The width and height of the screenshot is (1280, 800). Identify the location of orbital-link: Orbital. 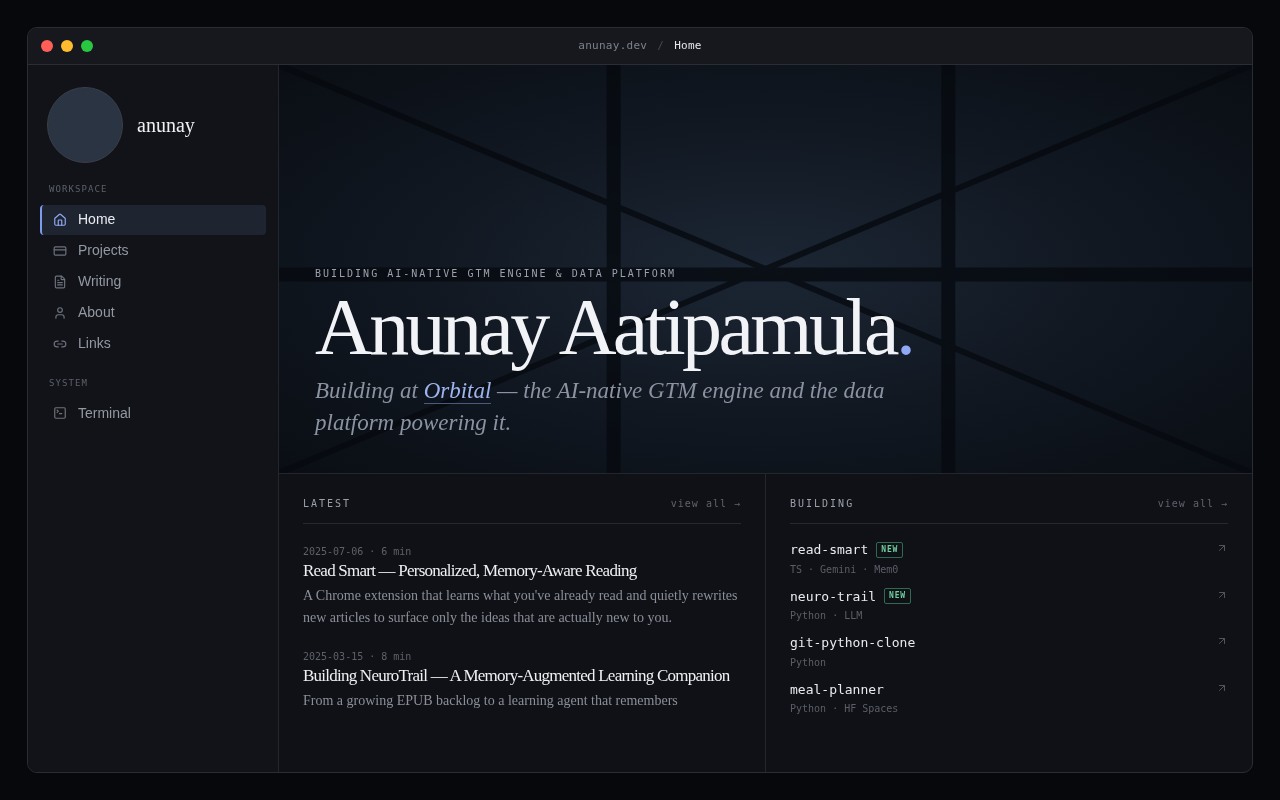
(457, 391).